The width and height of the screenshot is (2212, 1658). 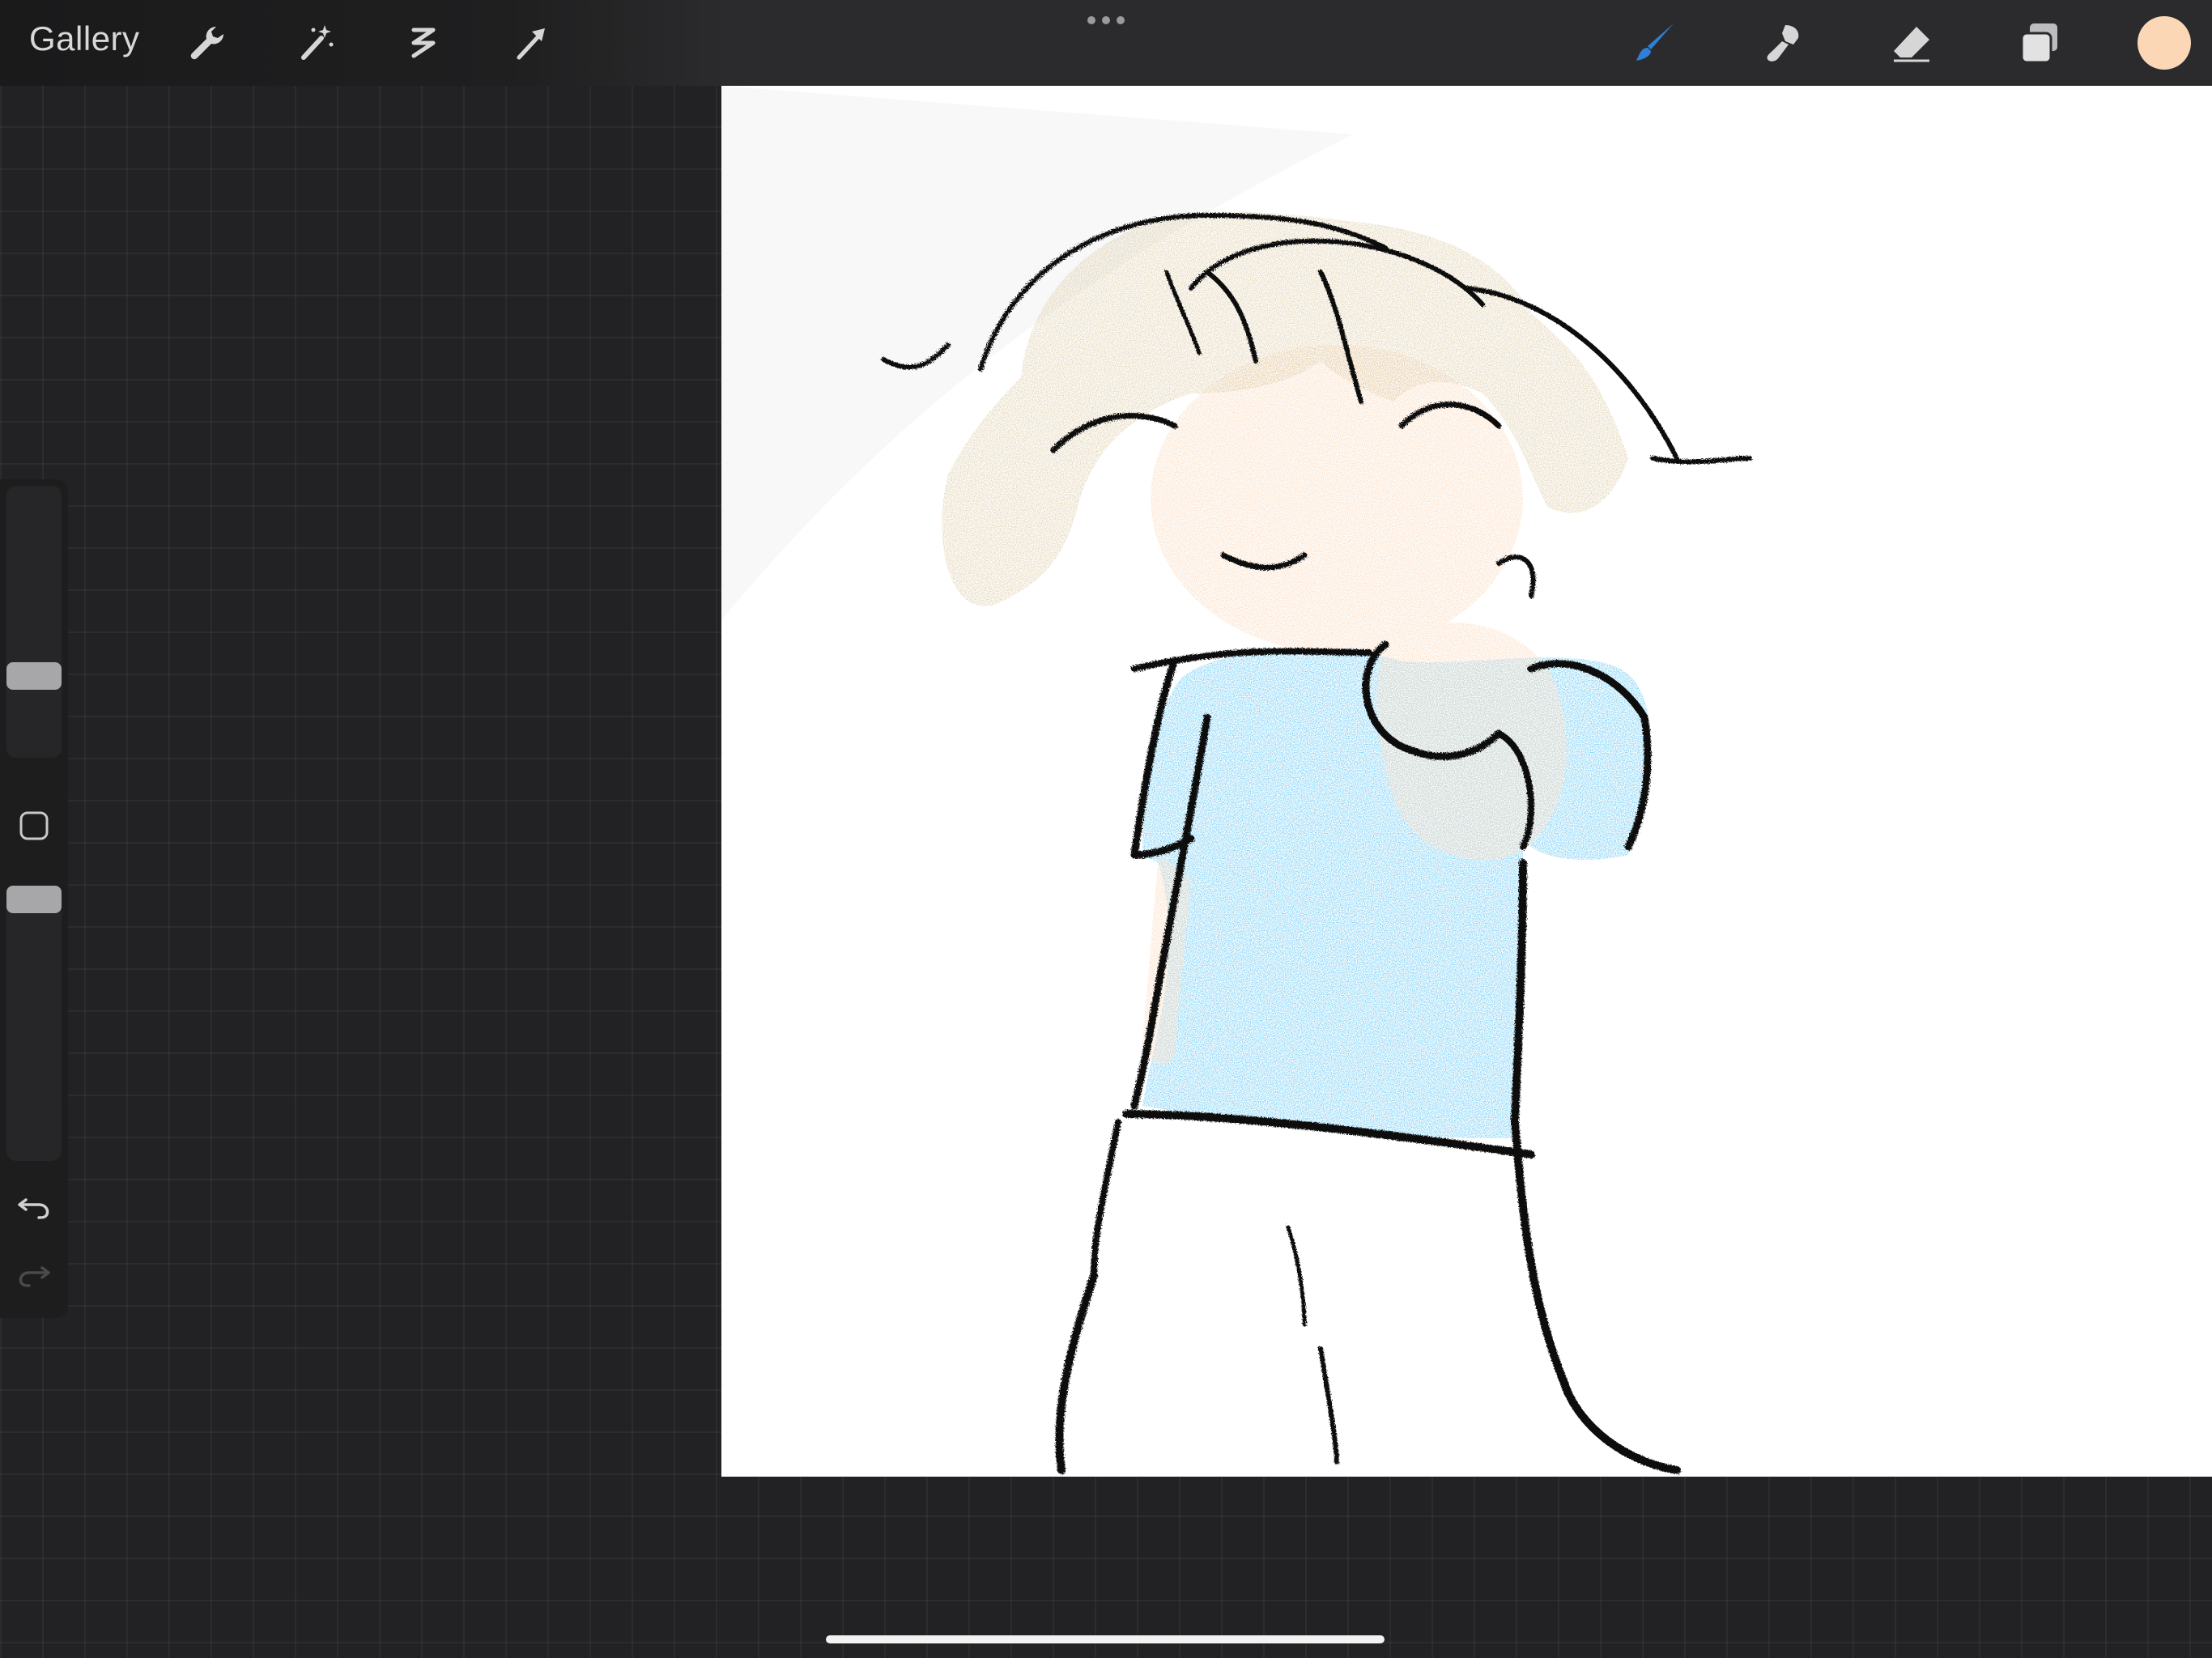 I want to click on smudge-tool-button, so click(x=1783, y=43).